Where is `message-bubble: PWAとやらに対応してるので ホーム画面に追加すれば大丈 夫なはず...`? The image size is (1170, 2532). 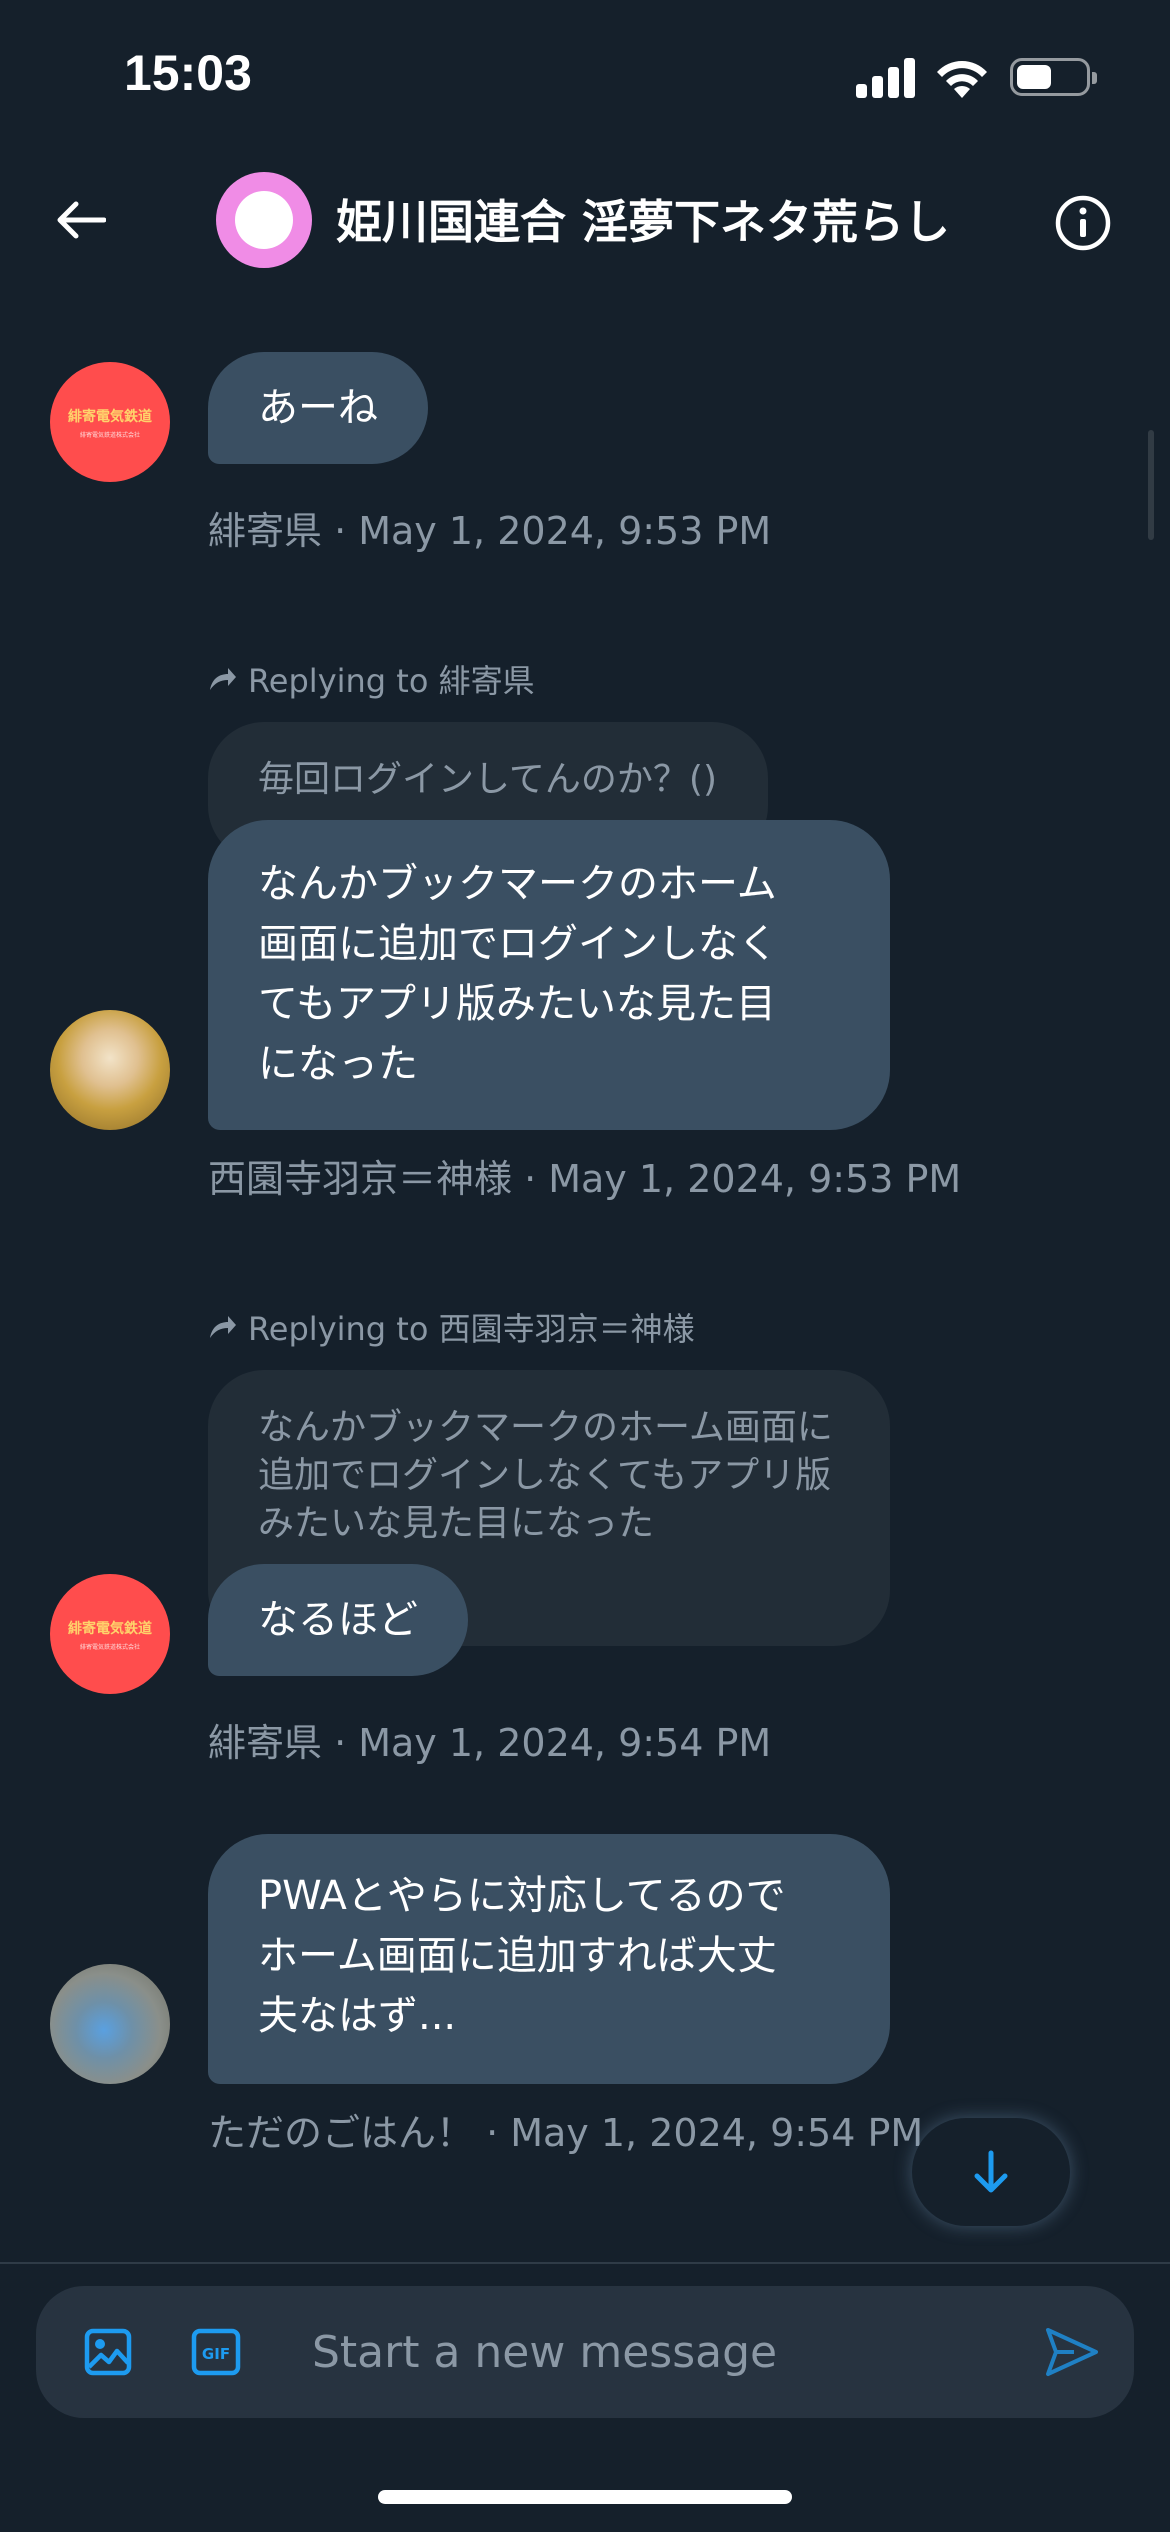 message-bubble: PWAとやらに対応してるので ホーム画面に追加すれば大丈 夫なはず... is located at coordinates (549, 1959).